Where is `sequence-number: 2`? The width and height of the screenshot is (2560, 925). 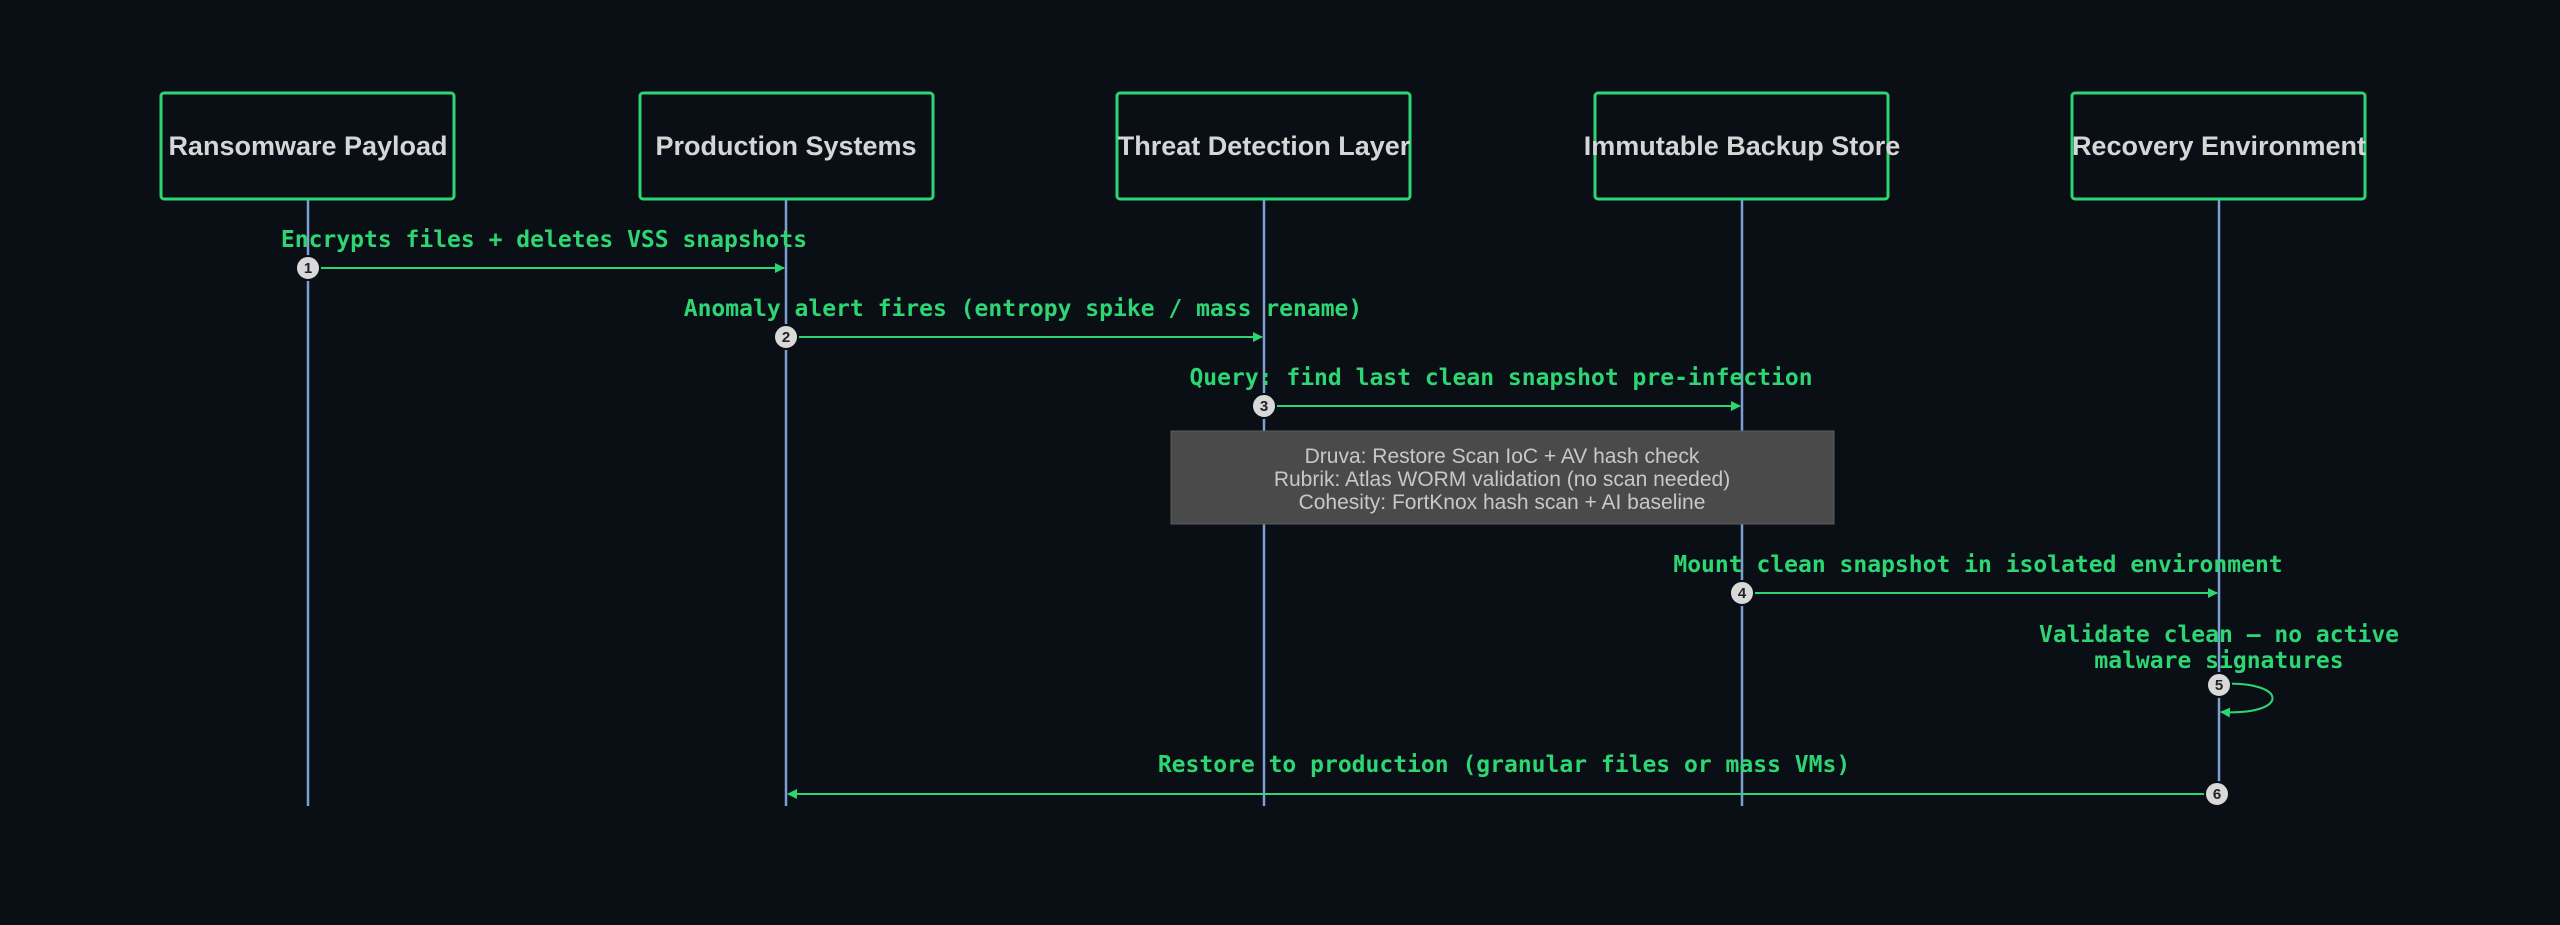 sequence-number: 2 is located at coordinates (786, 337).